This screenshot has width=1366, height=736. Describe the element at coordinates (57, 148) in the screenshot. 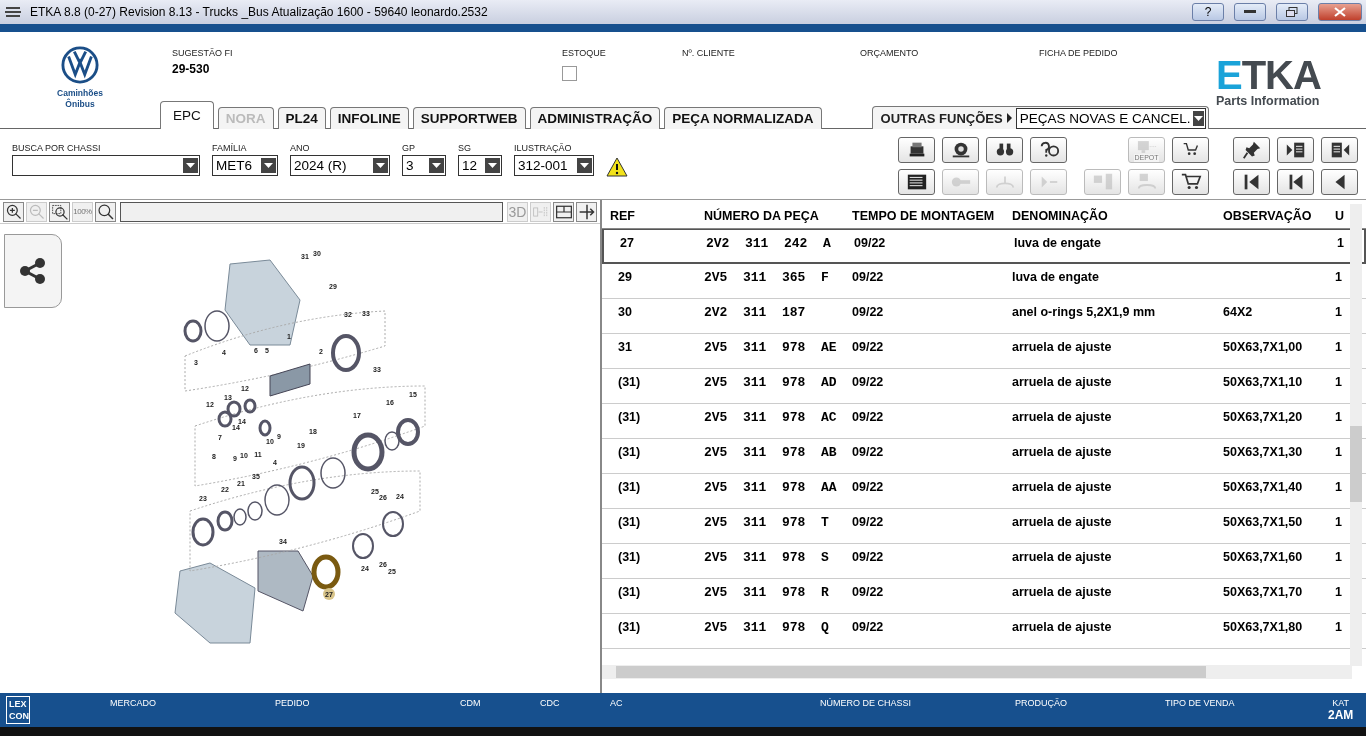

I see `filter-label: BUSCA POR CHASSI` at that location.